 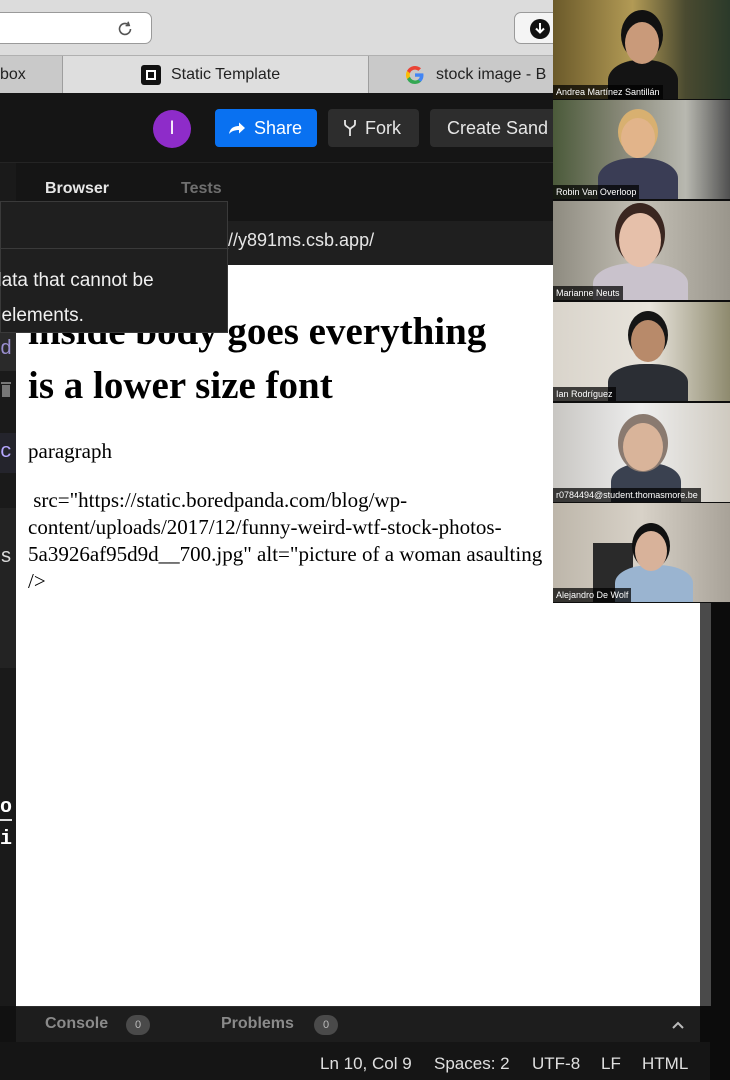 I want to click on problems-tab: Problems, so click(x=257, y=1024).